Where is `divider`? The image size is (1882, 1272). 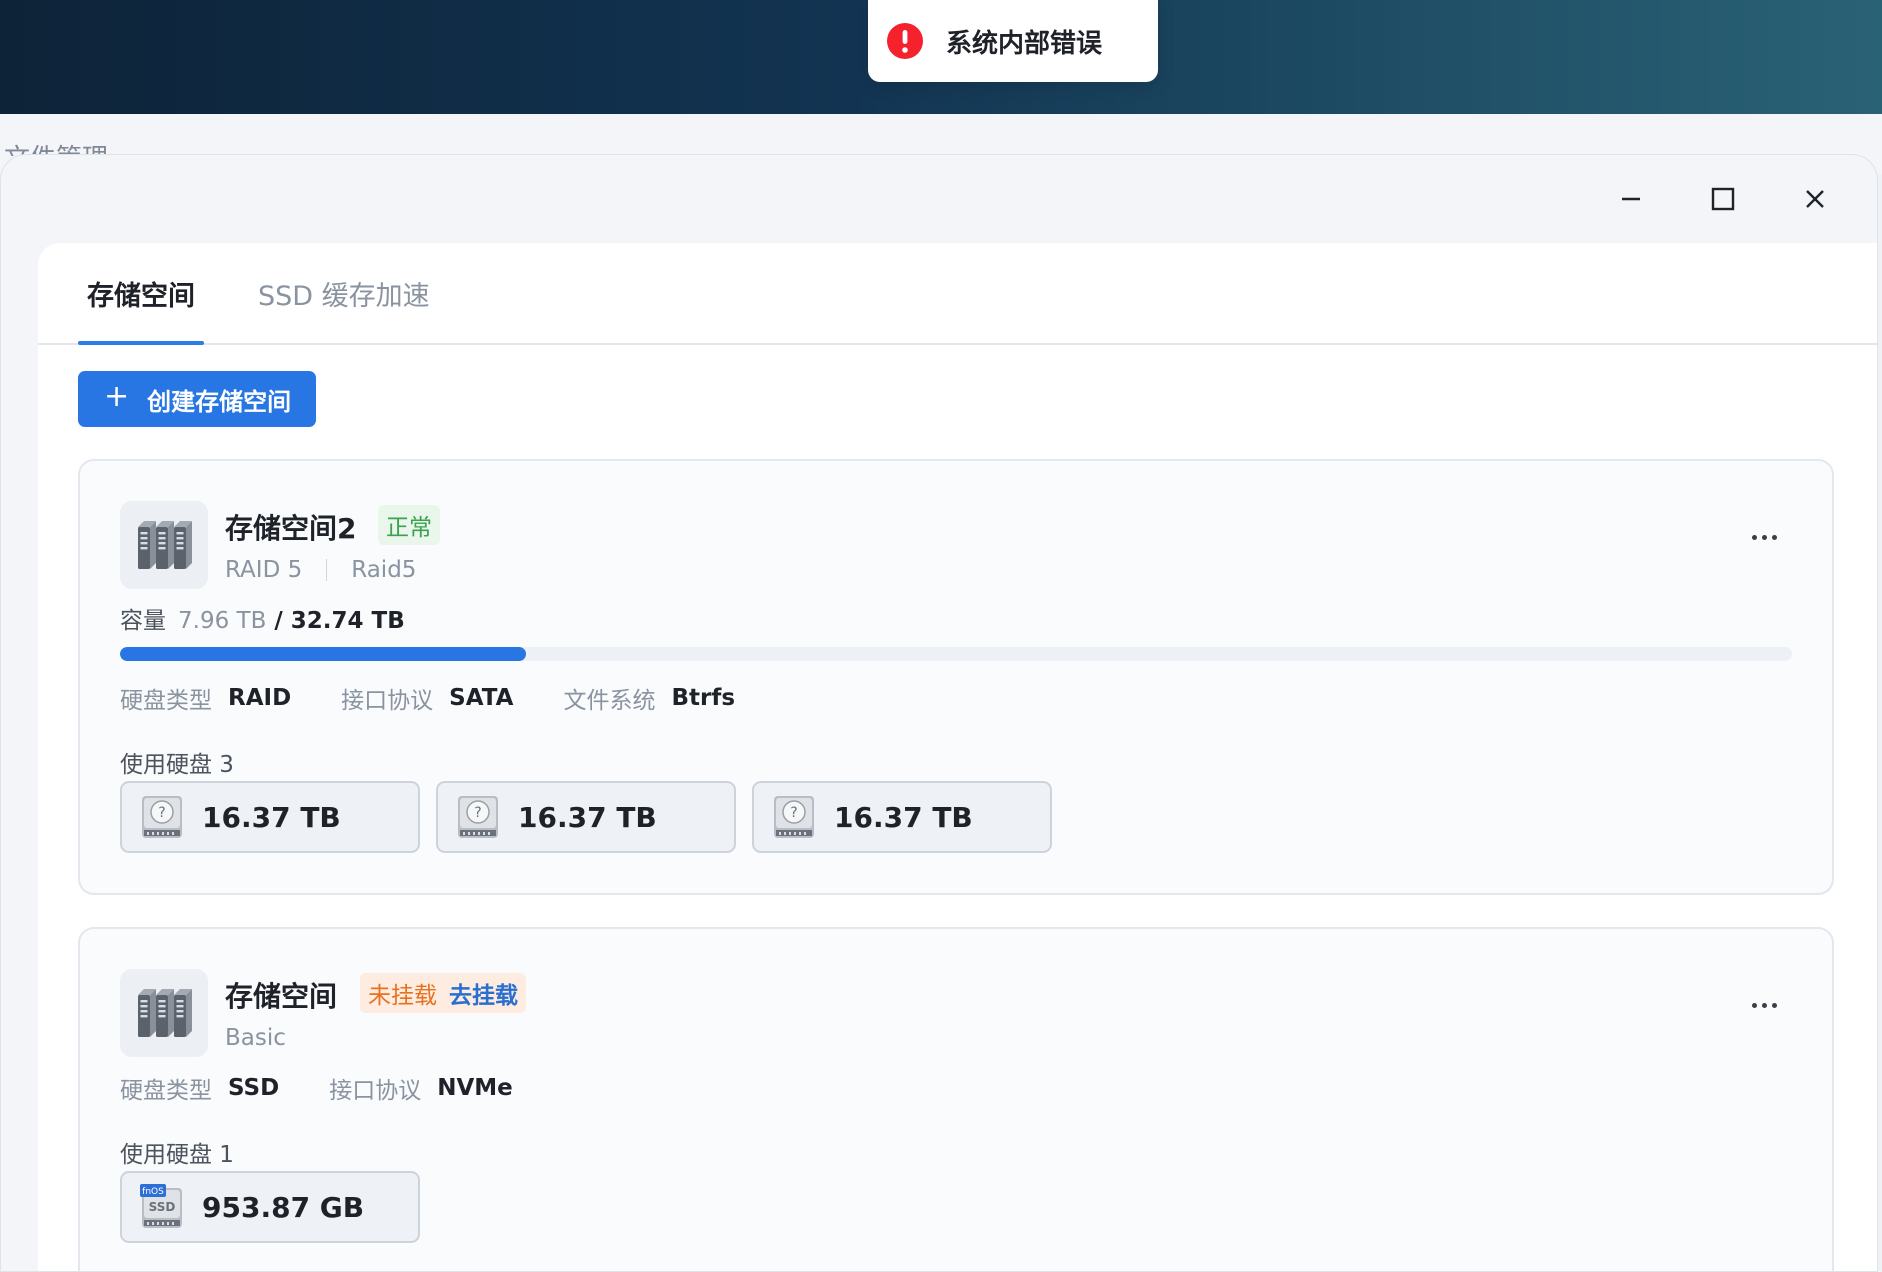
divider is located at coordinates (327, 570).